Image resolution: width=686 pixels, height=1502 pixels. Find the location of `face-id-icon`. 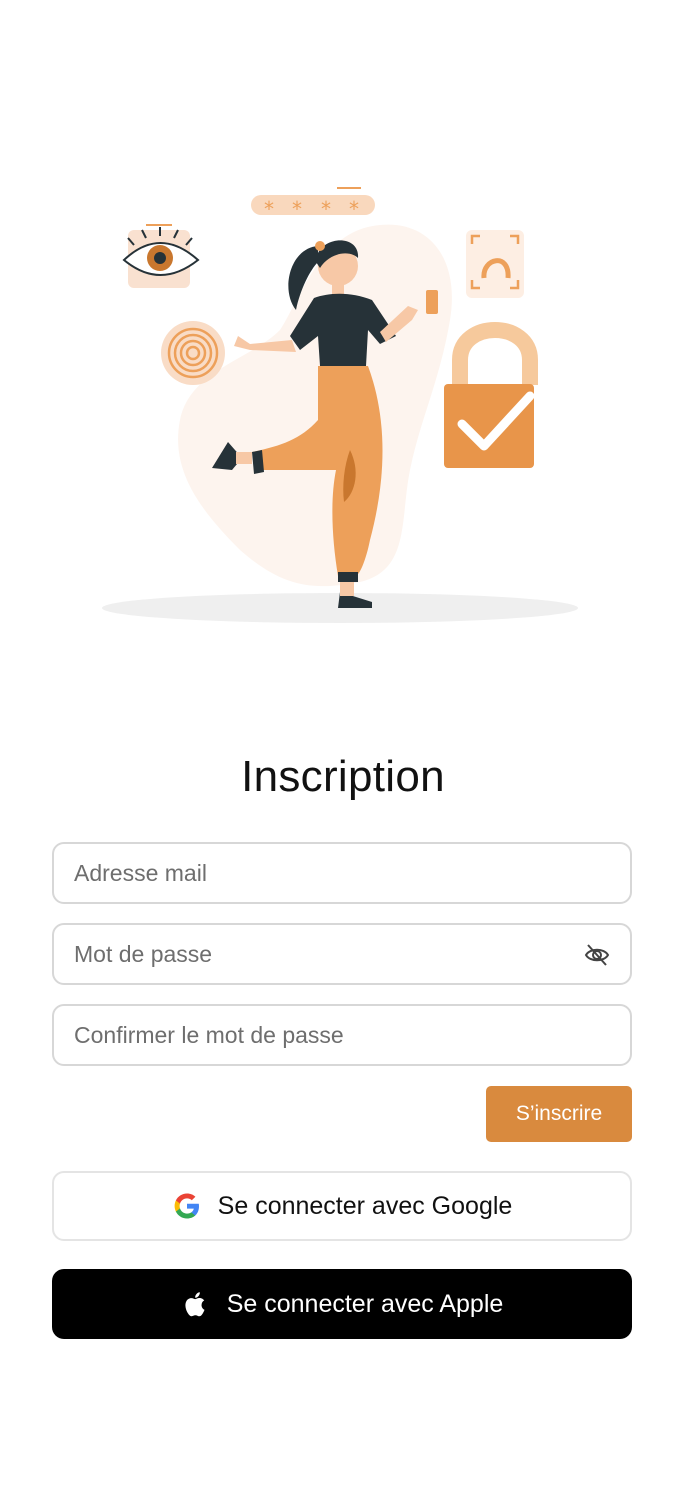

face-id-icon is located at coordinates (495, 264).